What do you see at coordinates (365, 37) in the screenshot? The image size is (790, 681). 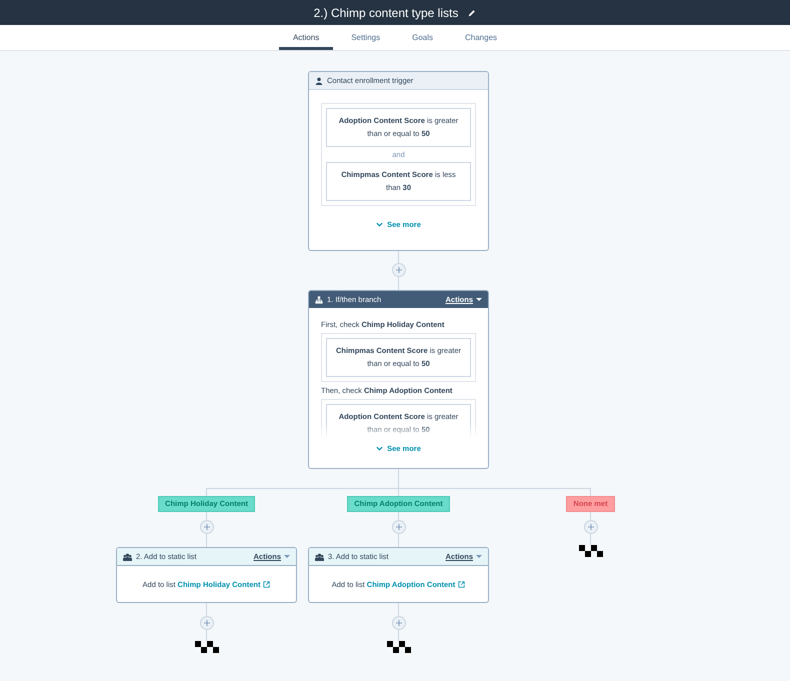 I see `tab: Settings` at bounding box center [365, 37].